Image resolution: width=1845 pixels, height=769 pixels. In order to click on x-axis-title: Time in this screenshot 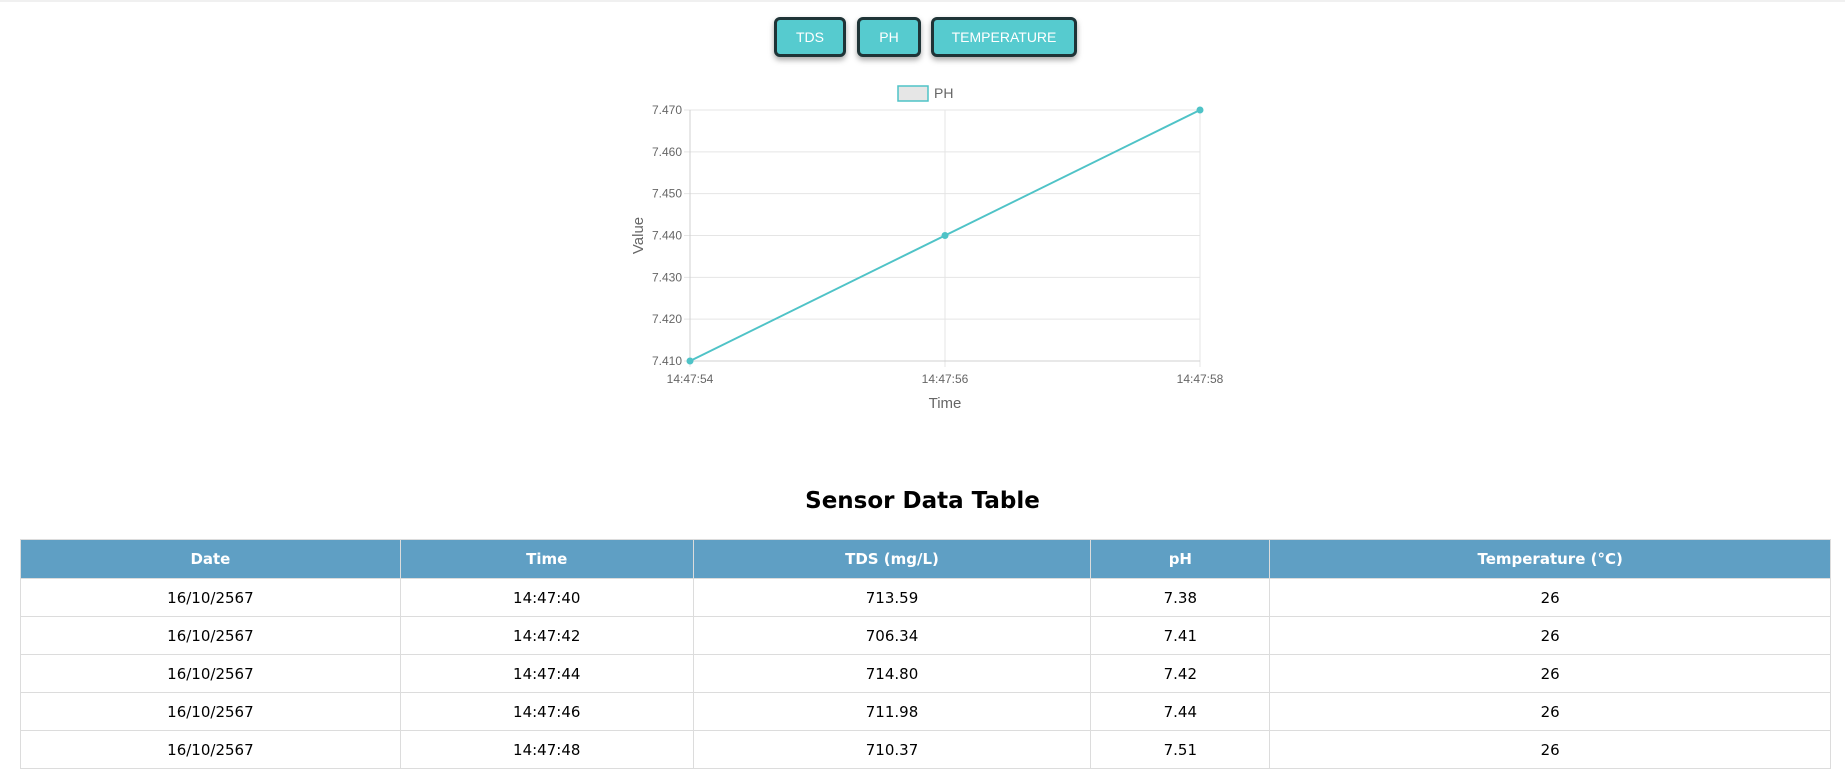, I will do `click(945, 403)`.